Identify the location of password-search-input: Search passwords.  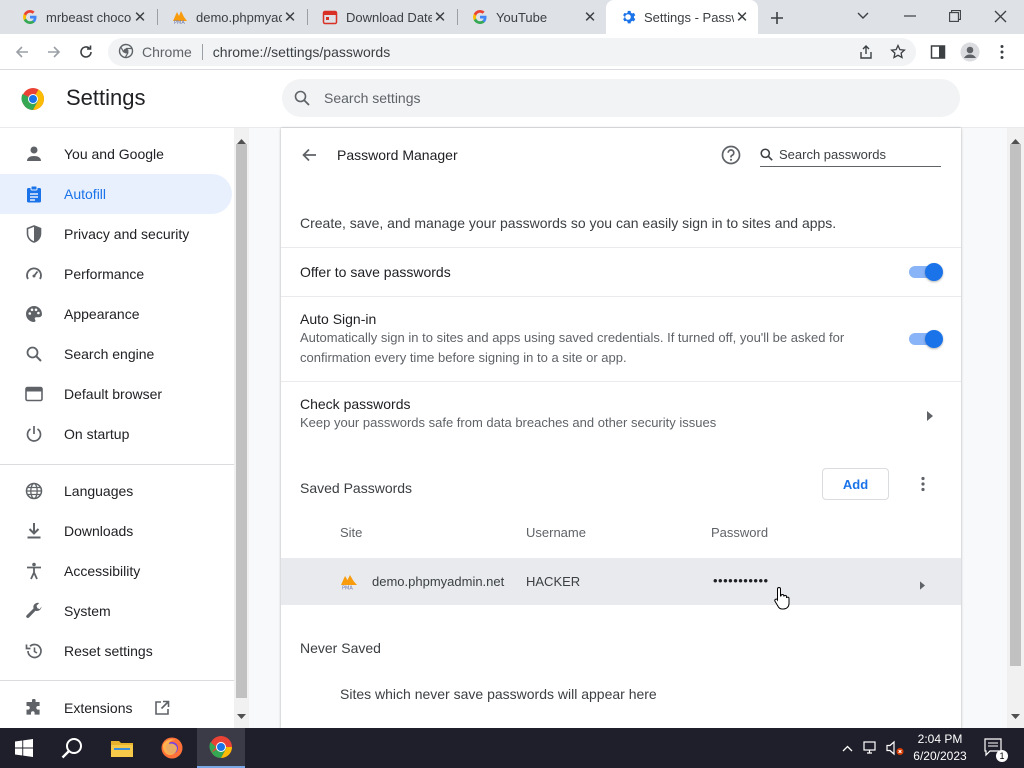
(850, 155).